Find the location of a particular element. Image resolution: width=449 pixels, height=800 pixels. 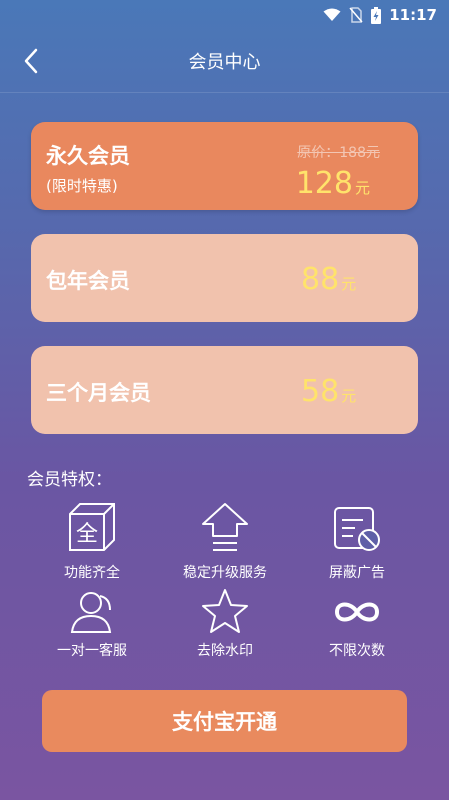

page-title: 会员中心 is located at coordinates (224, 62).